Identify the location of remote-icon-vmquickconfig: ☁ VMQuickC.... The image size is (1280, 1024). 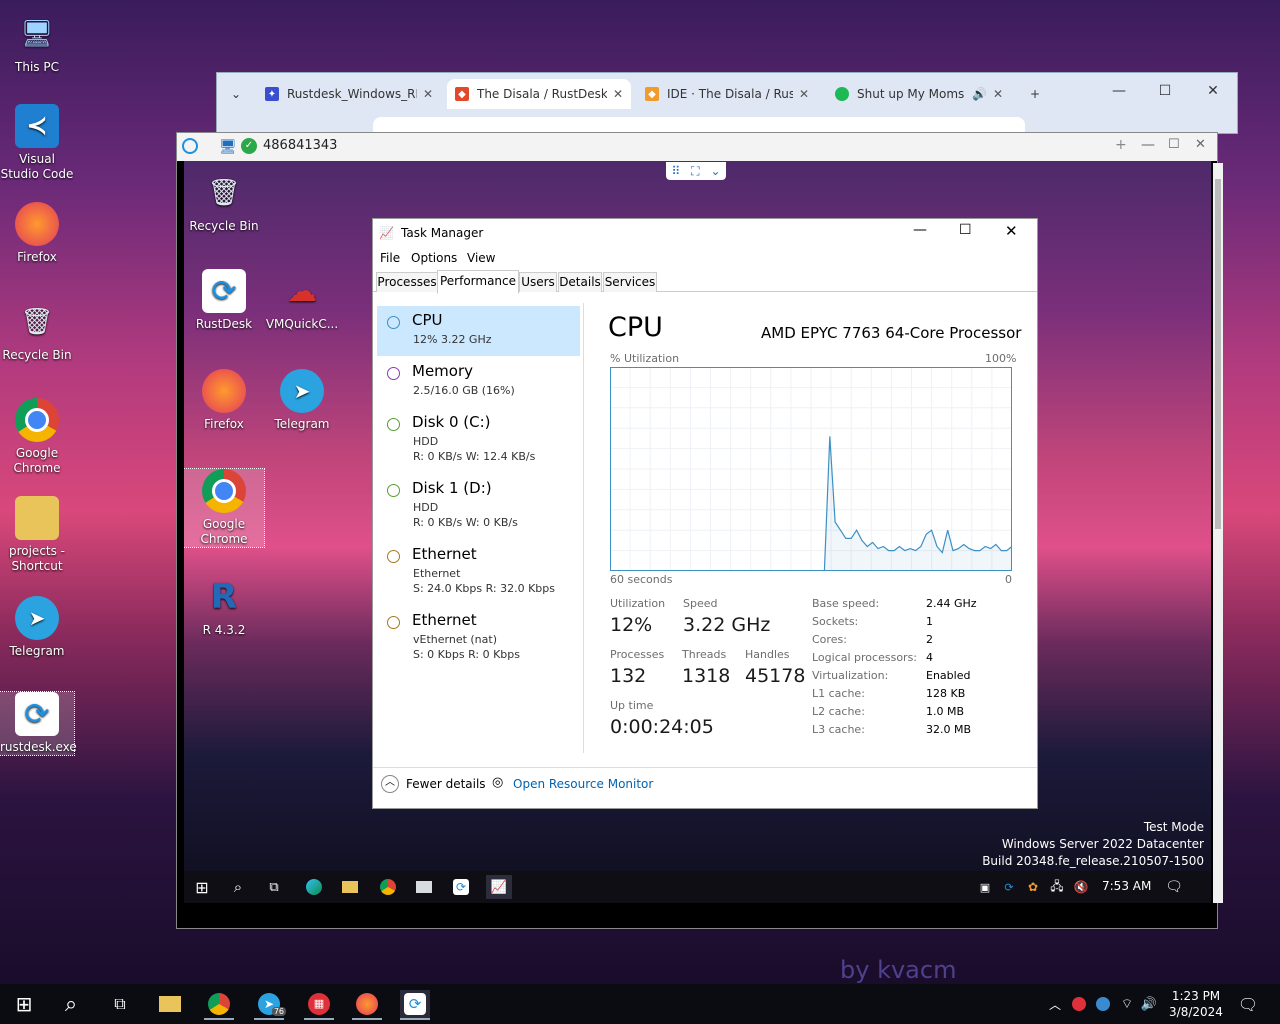
(302, 300).